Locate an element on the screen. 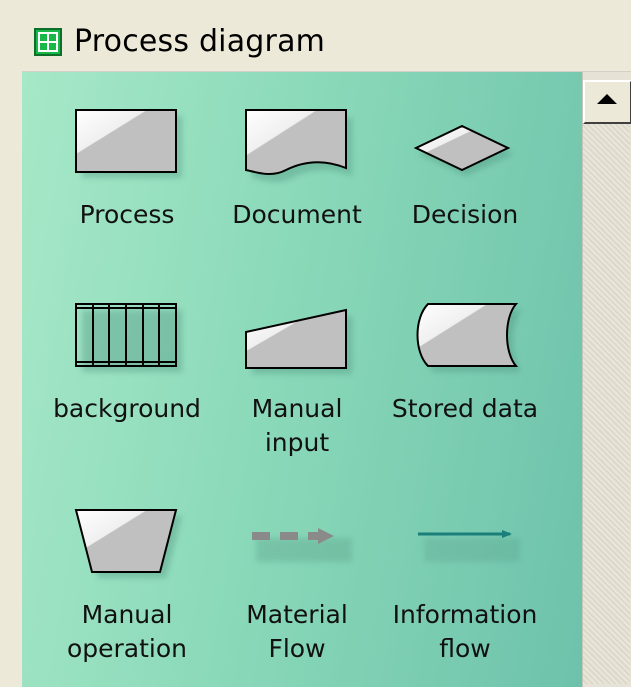 This screenshot has width=631, height=687. background-shape-icon is located at coordinates (128, 337).